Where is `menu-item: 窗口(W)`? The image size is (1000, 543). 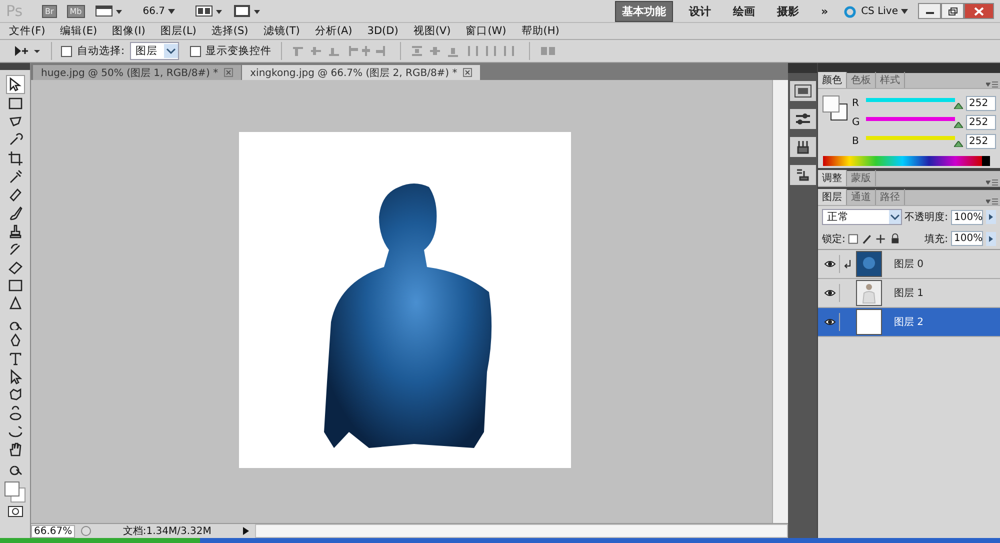
menu-item: 窗口(W) is located at coordinates (486, 31).